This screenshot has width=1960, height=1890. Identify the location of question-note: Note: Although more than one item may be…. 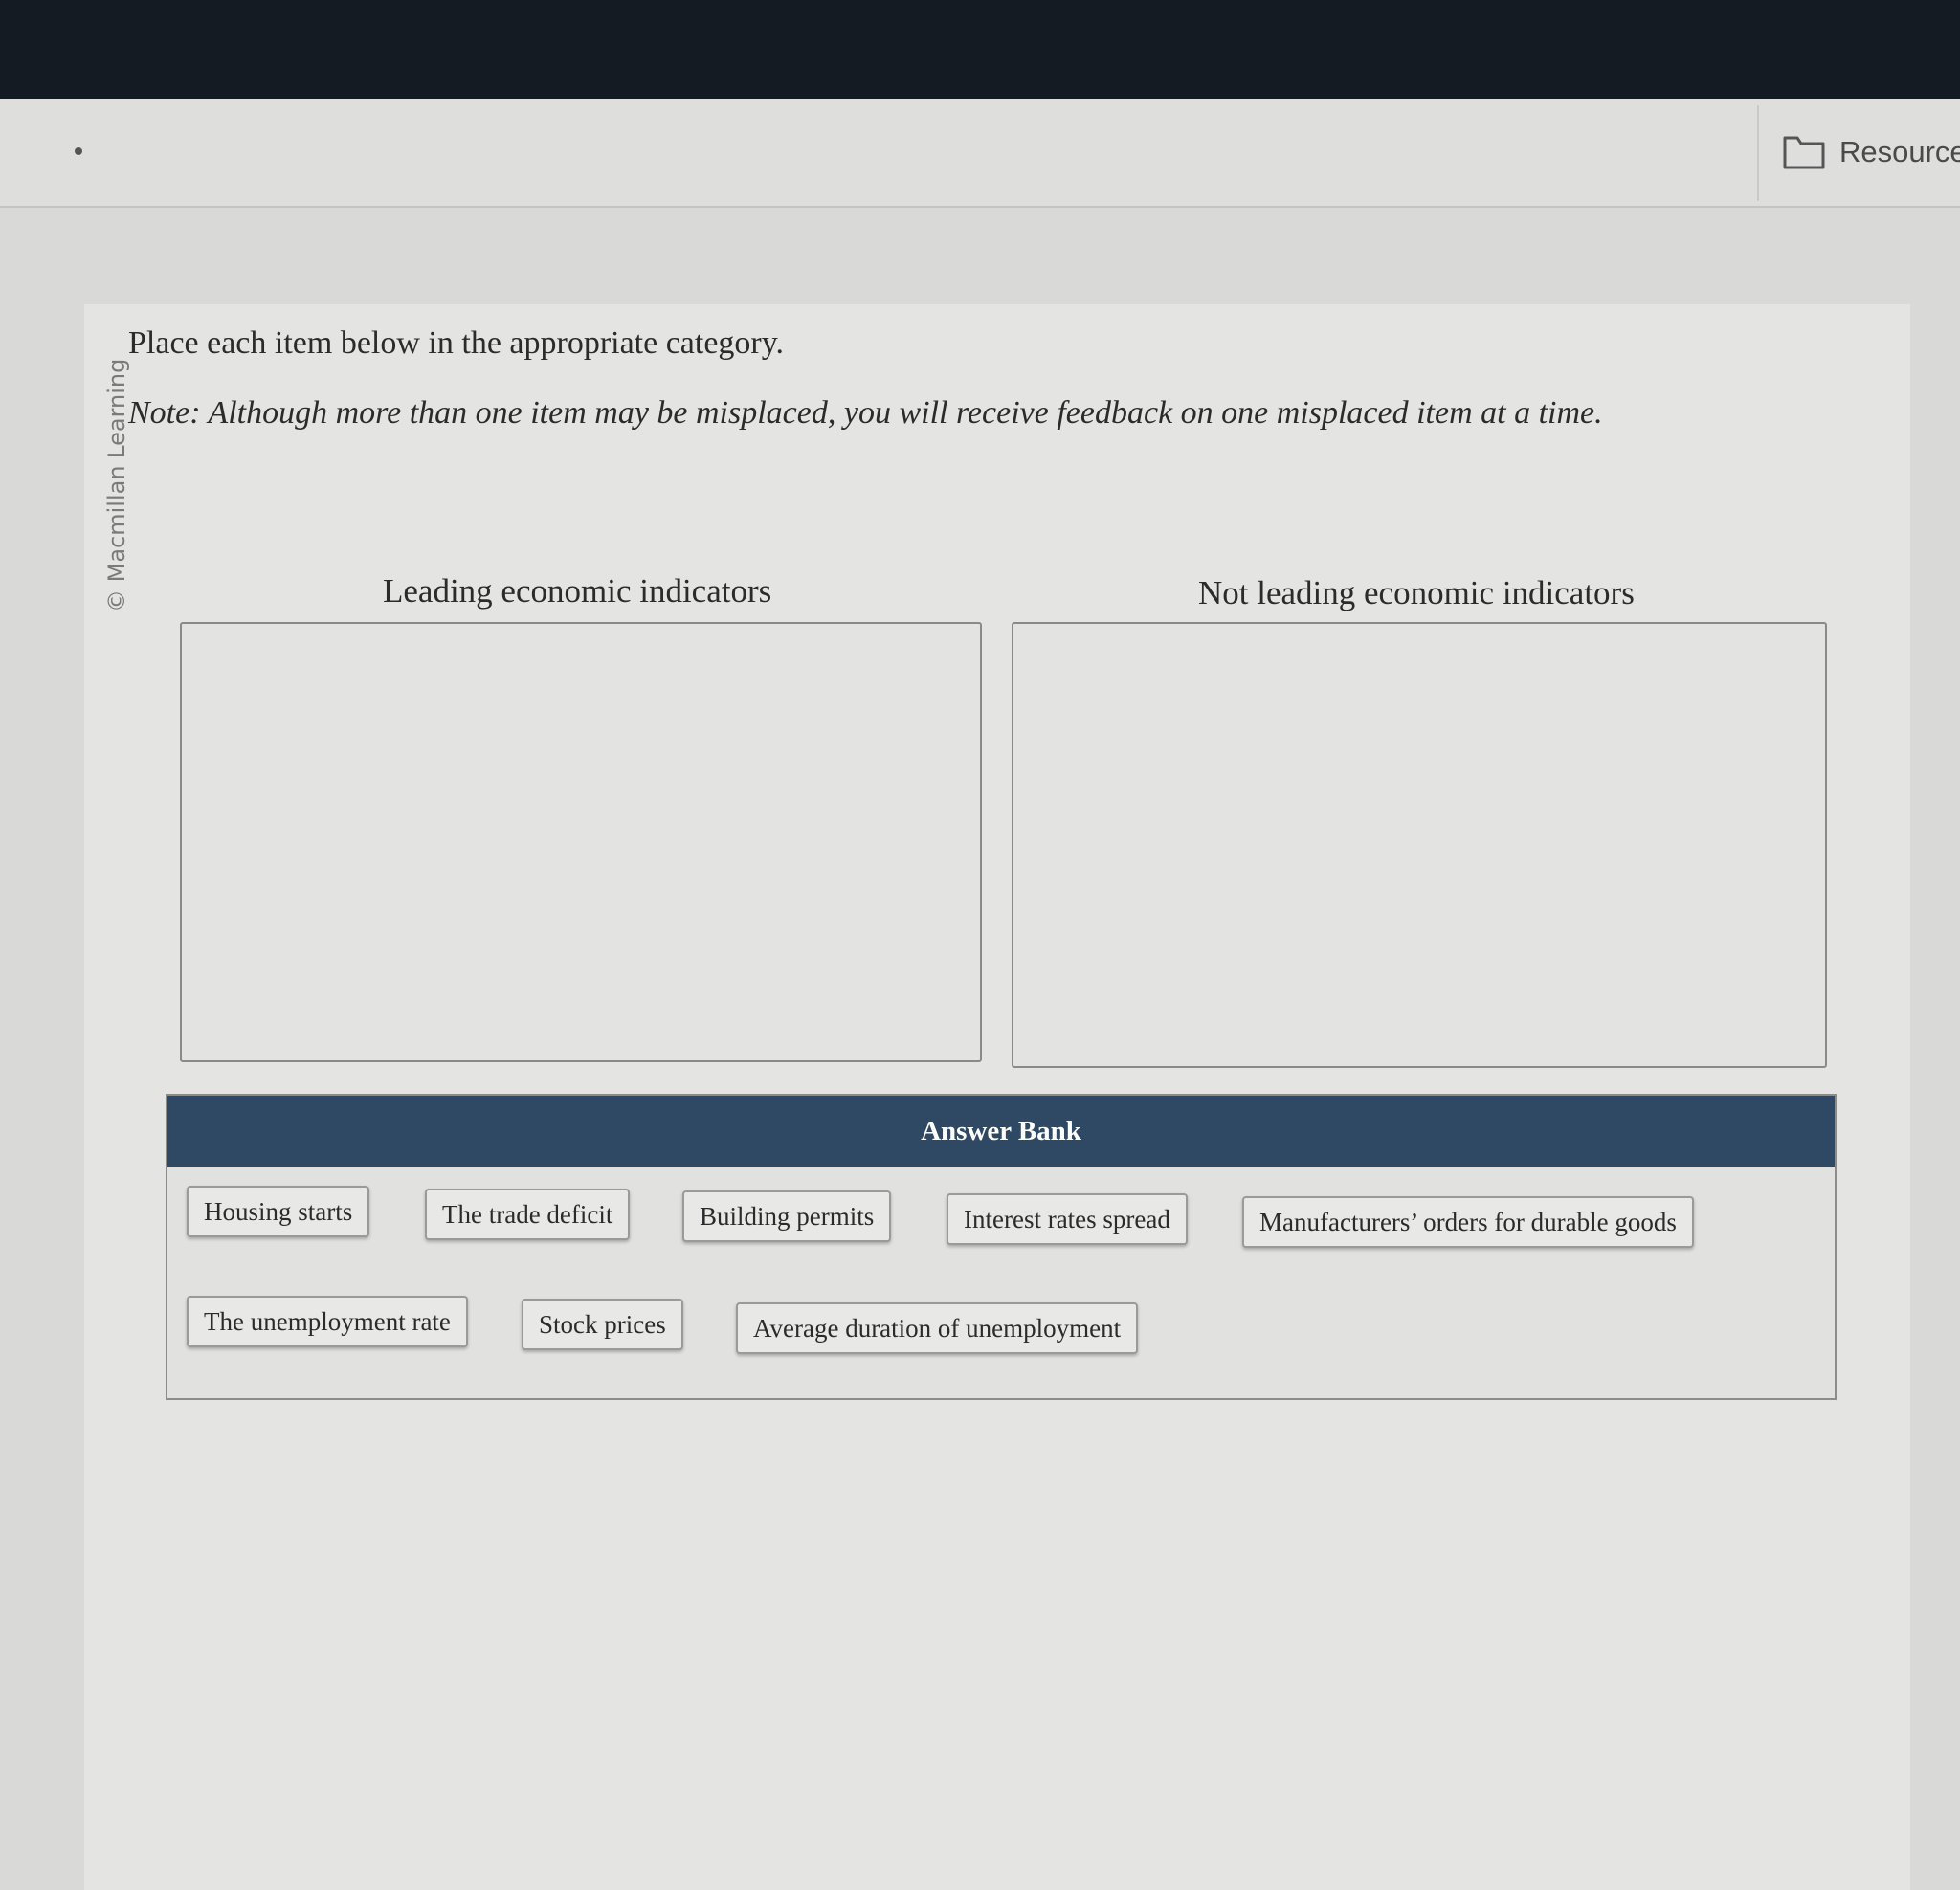
(866, 413).